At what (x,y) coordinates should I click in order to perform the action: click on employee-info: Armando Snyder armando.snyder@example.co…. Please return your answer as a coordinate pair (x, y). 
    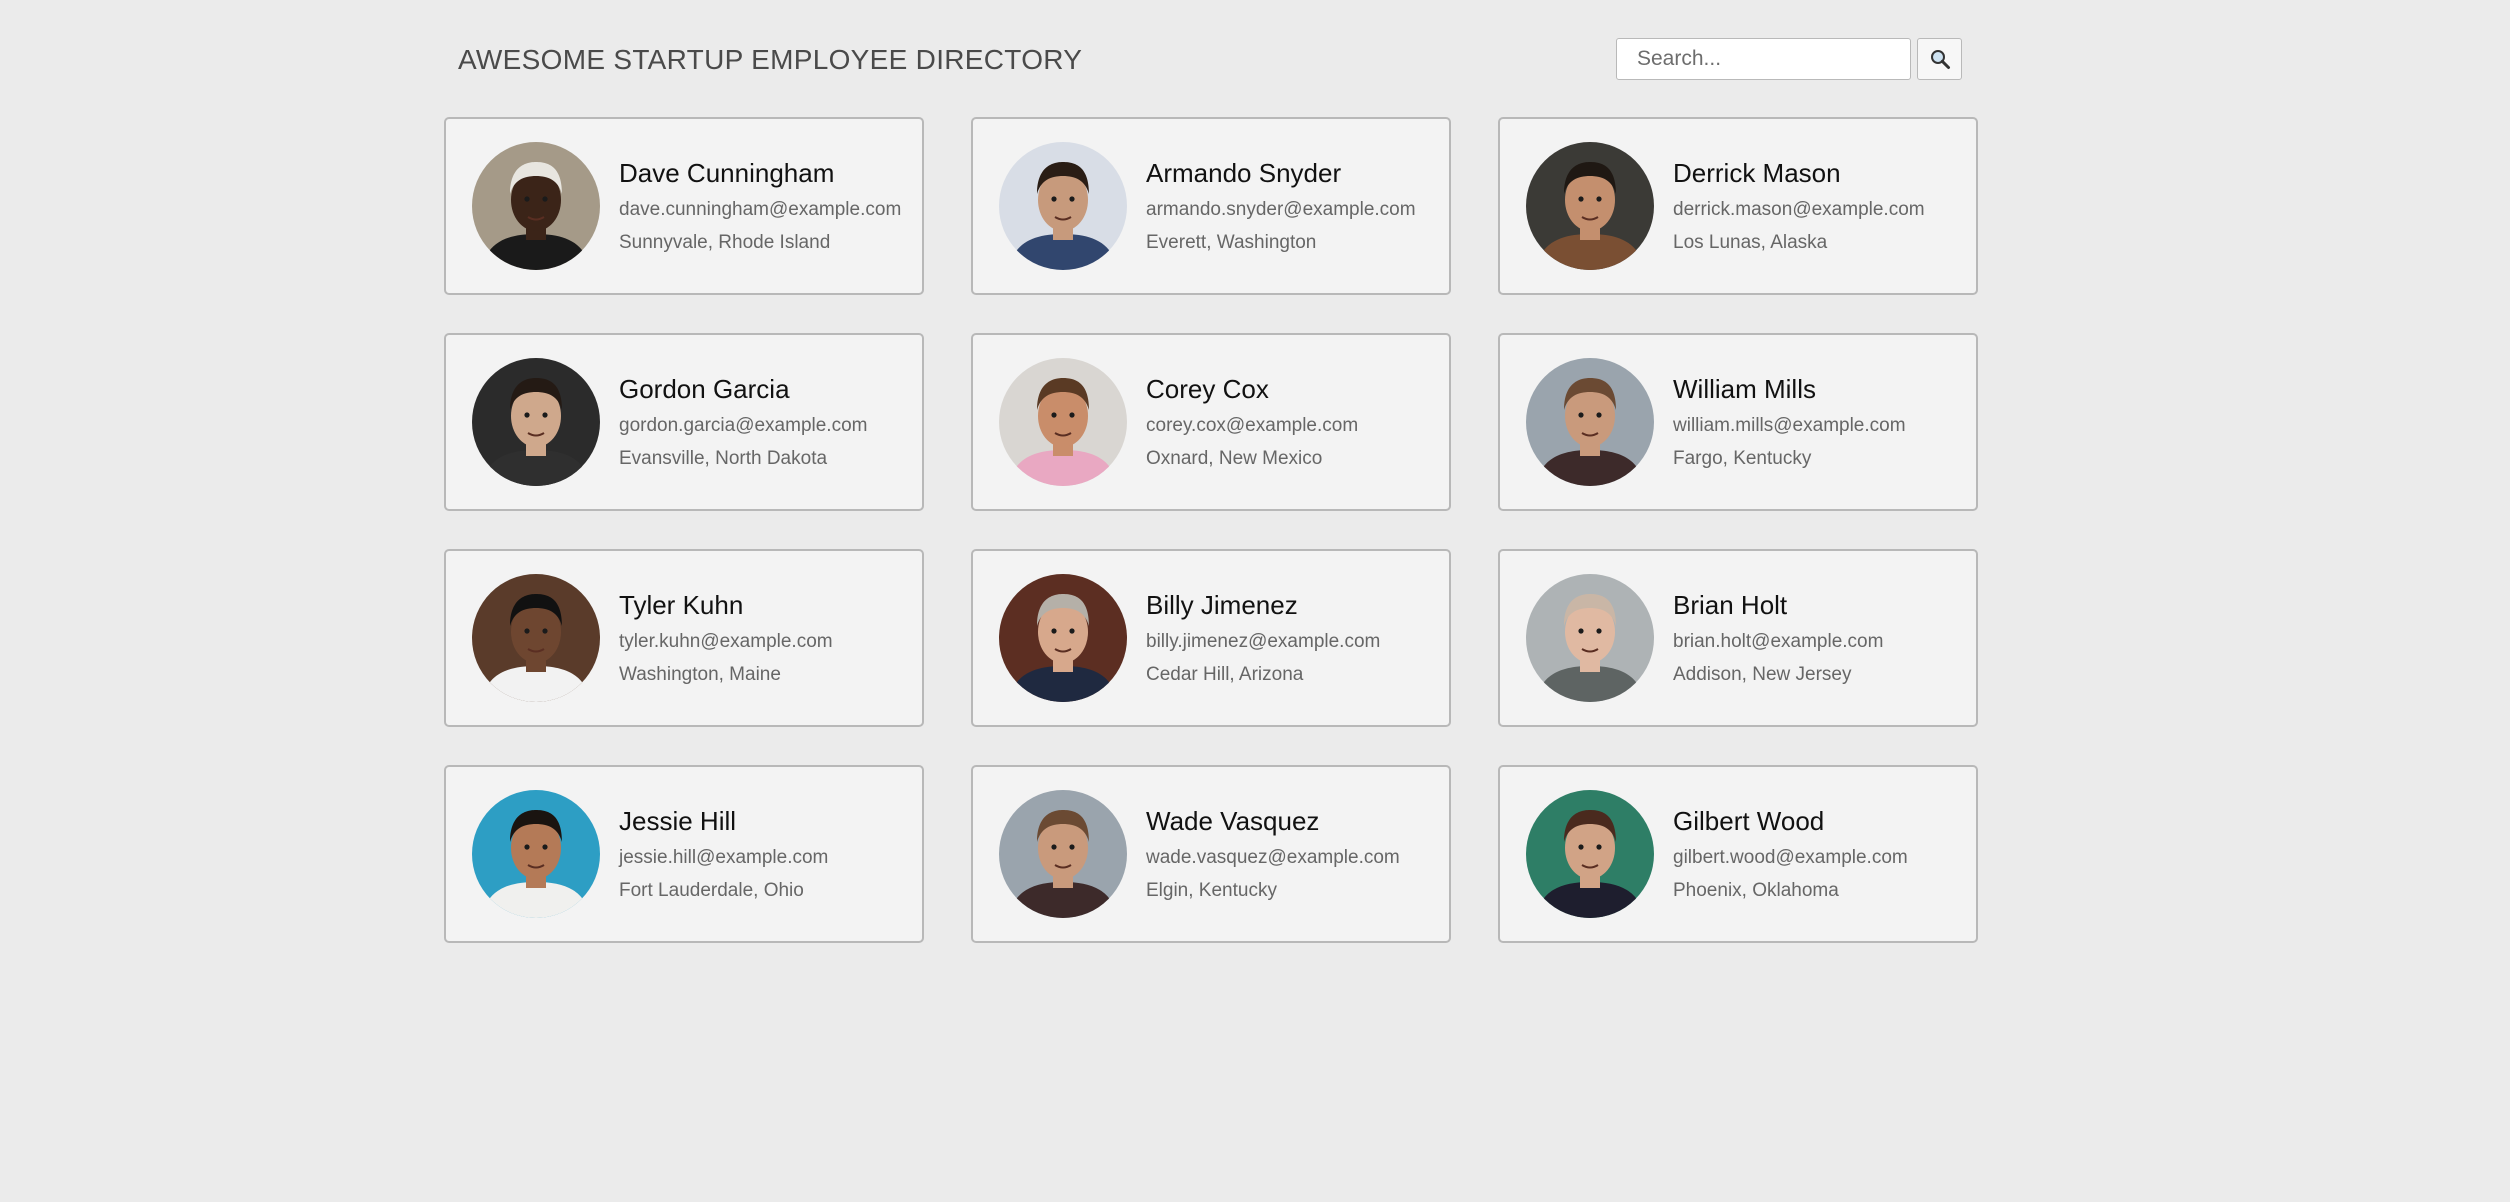
    Looking at the image, I should click on (1281, 206).